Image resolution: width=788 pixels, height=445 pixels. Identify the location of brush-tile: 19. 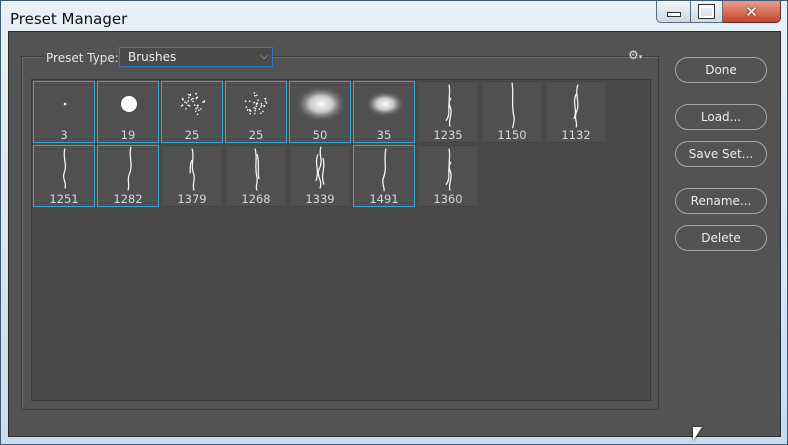
(128, 112).